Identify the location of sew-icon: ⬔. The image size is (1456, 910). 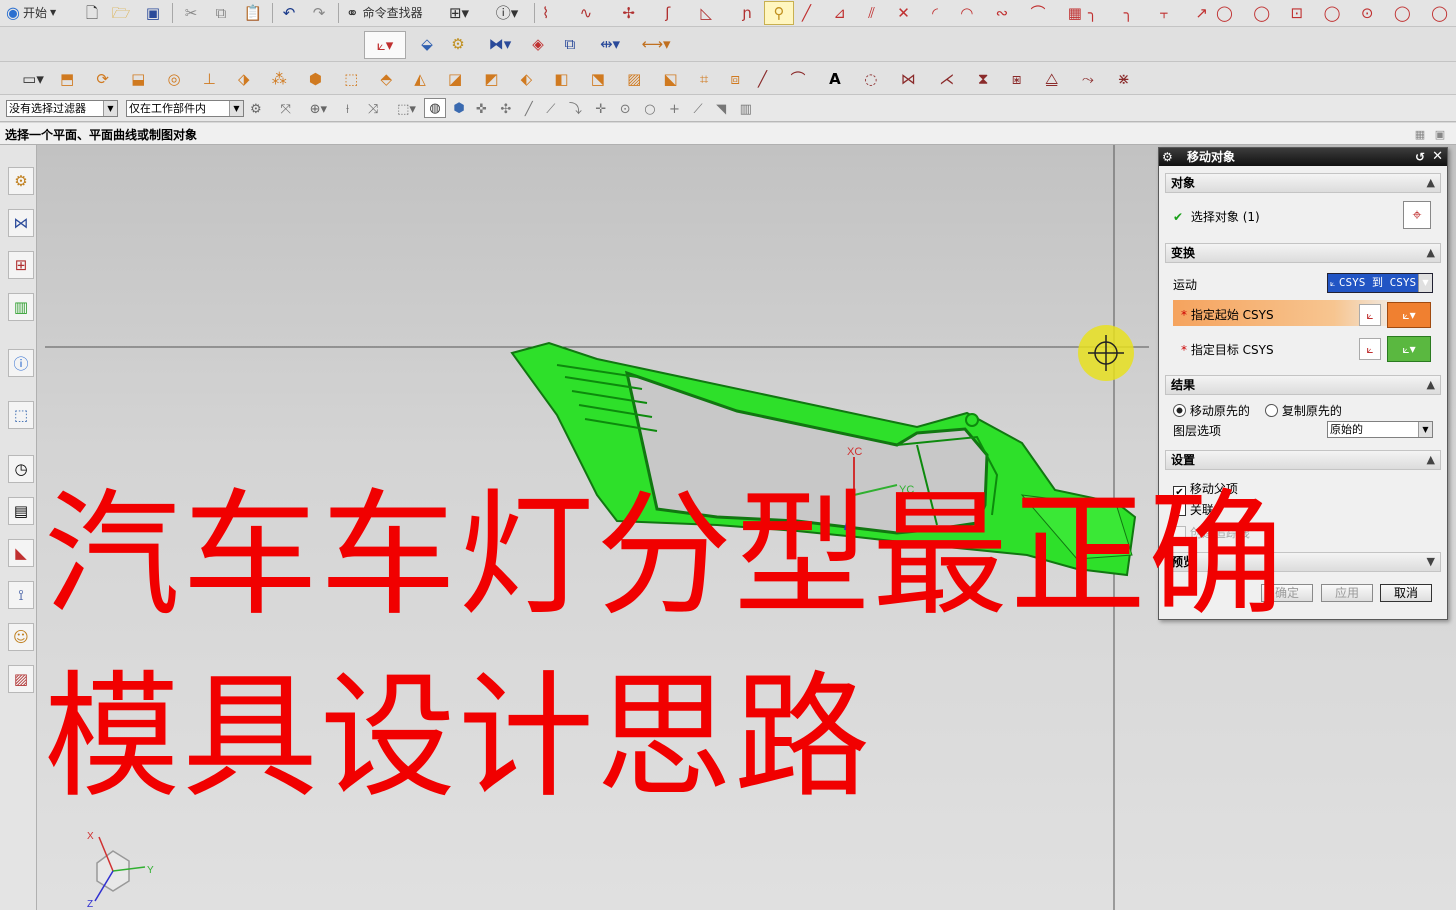
(598, 79).